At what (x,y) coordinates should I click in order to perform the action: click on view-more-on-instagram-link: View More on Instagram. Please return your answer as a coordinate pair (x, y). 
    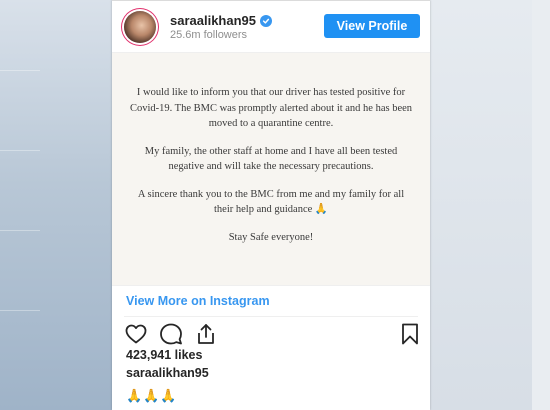
    Looking at the image, I should click on (198, 301).